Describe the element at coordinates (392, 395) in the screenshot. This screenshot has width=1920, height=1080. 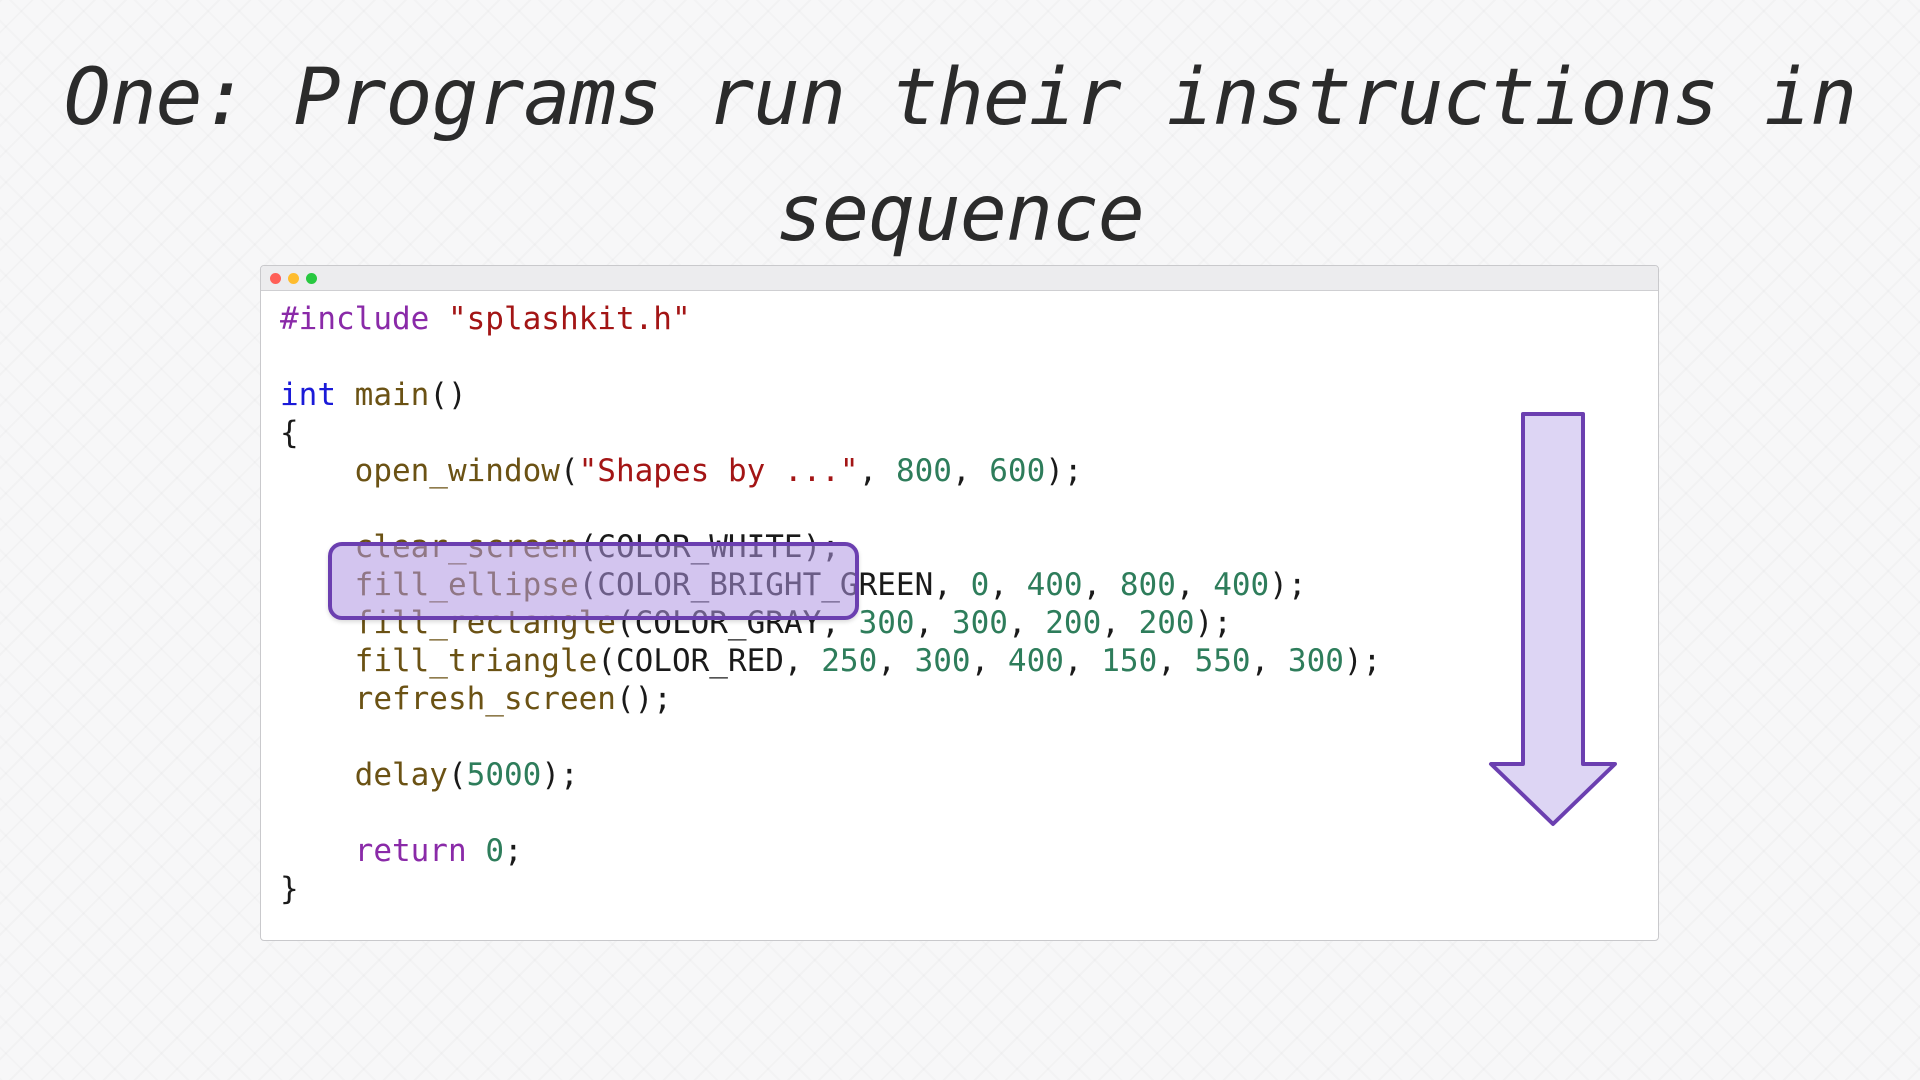
I see `code-token-func: main` at that location.